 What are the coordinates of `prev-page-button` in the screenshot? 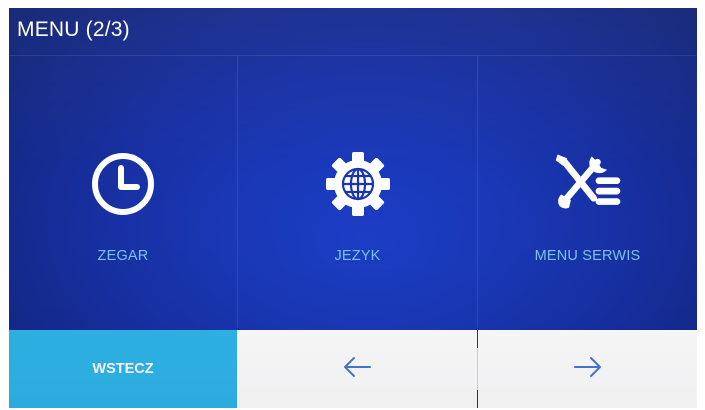 It's located at (357, 369).